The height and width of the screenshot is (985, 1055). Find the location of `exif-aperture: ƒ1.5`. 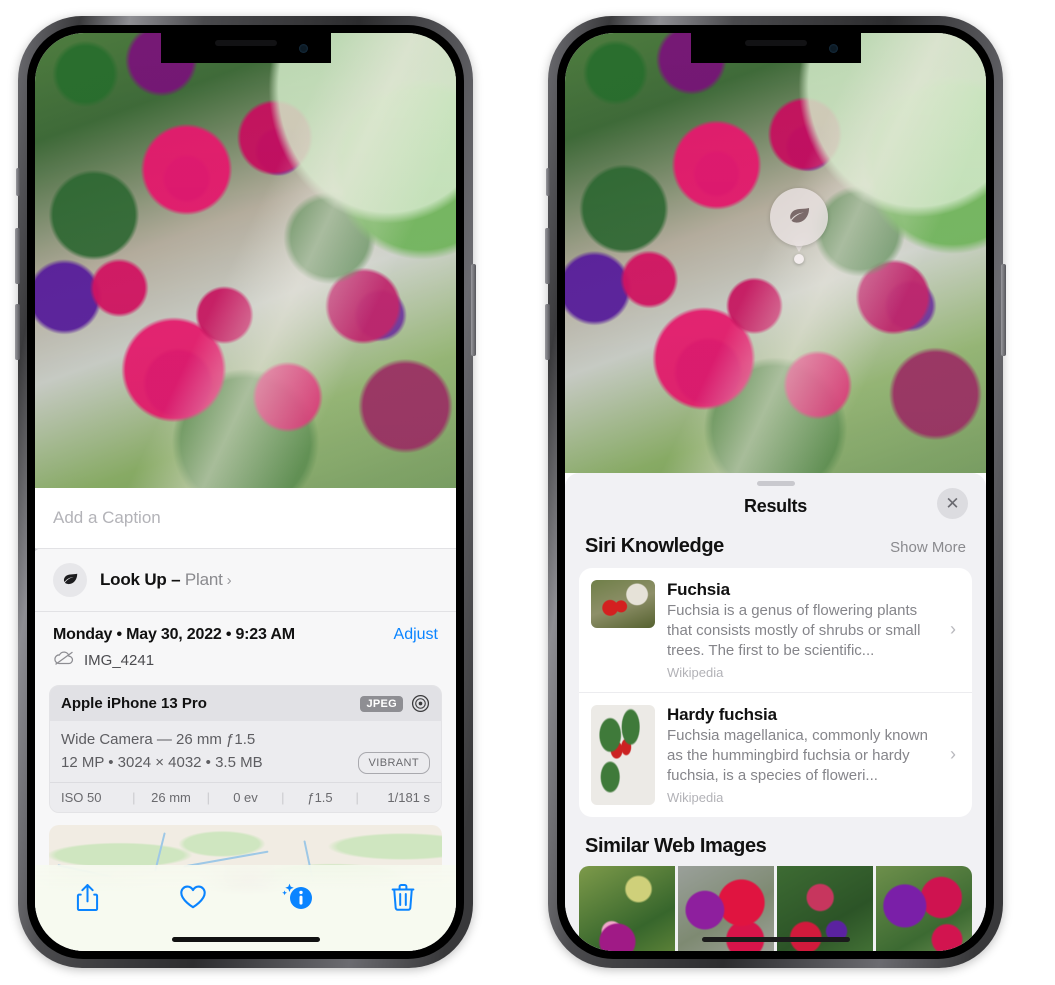

exif-aperture: ƒ1.5 is located at coordinates (320, 797).